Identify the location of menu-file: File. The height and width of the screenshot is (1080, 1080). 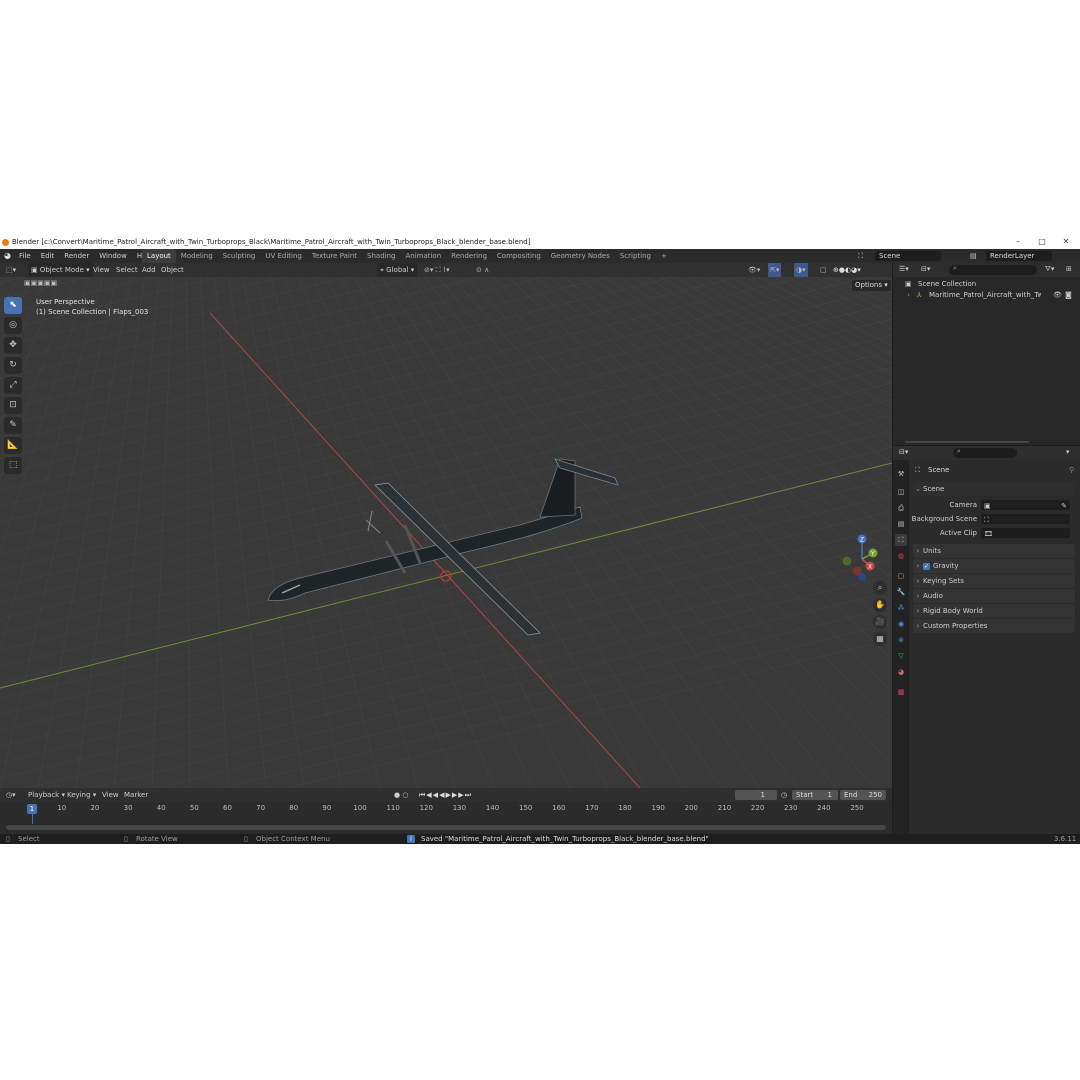
(25, 256).